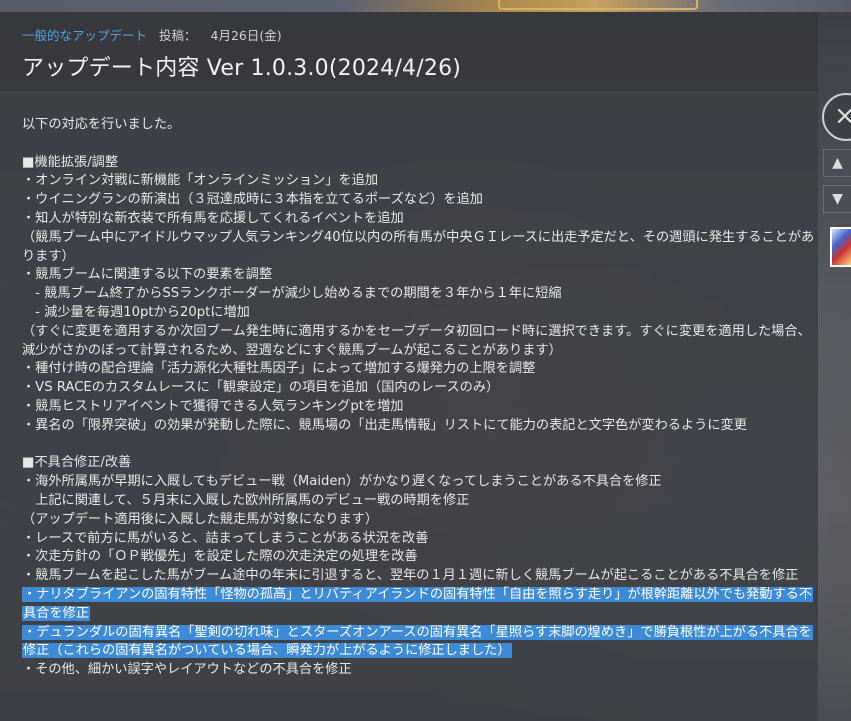 This screenshot has width=851, height=721. I want to click on posted-label: 投稿：, so click(178, 35).